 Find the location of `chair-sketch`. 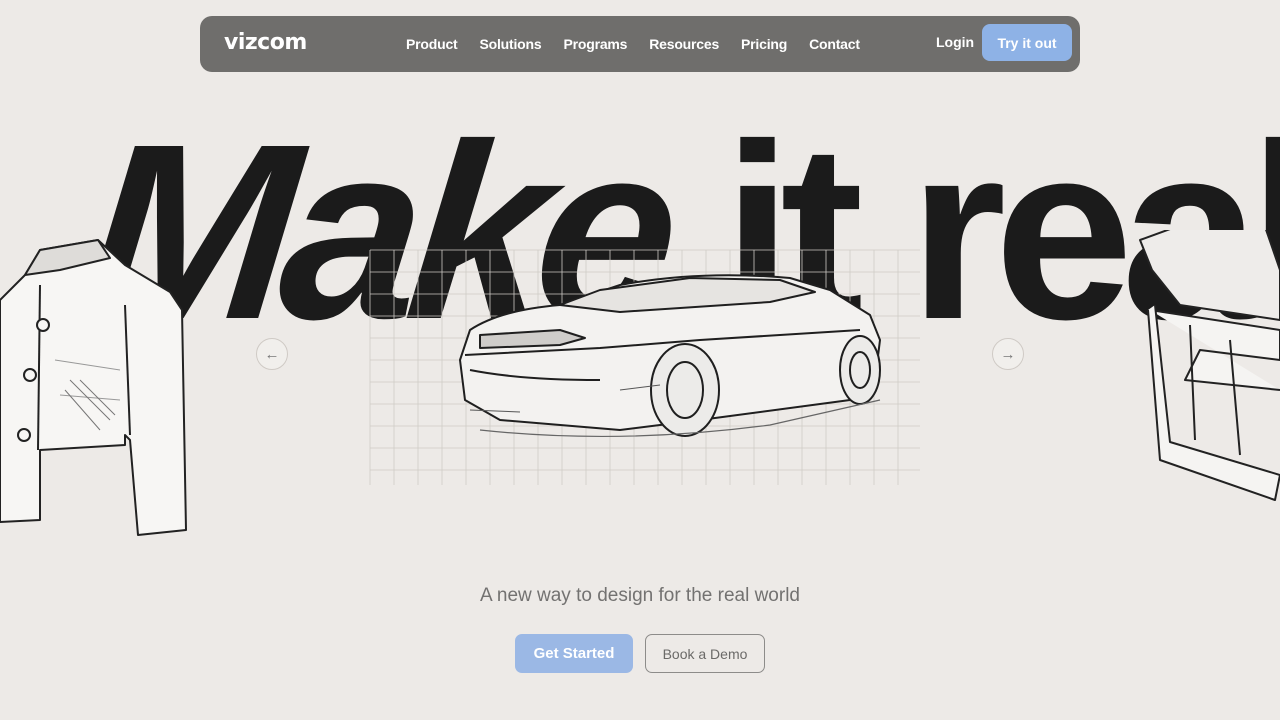

chair-sketch is located at coordinates (1209, 365).